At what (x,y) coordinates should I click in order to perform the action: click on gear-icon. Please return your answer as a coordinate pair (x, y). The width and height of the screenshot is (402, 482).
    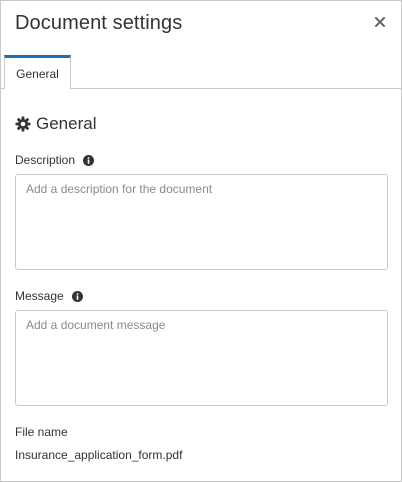
    Looking at the image, I should click on (23, 124).